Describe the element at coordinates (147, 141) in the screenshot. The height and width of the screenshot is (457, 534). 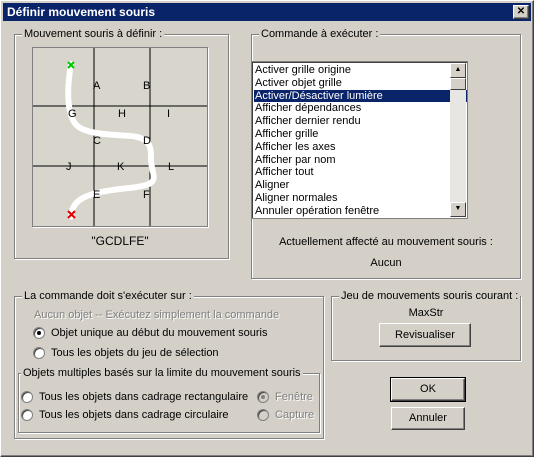
I see `grid-letter-d: D` at that location.